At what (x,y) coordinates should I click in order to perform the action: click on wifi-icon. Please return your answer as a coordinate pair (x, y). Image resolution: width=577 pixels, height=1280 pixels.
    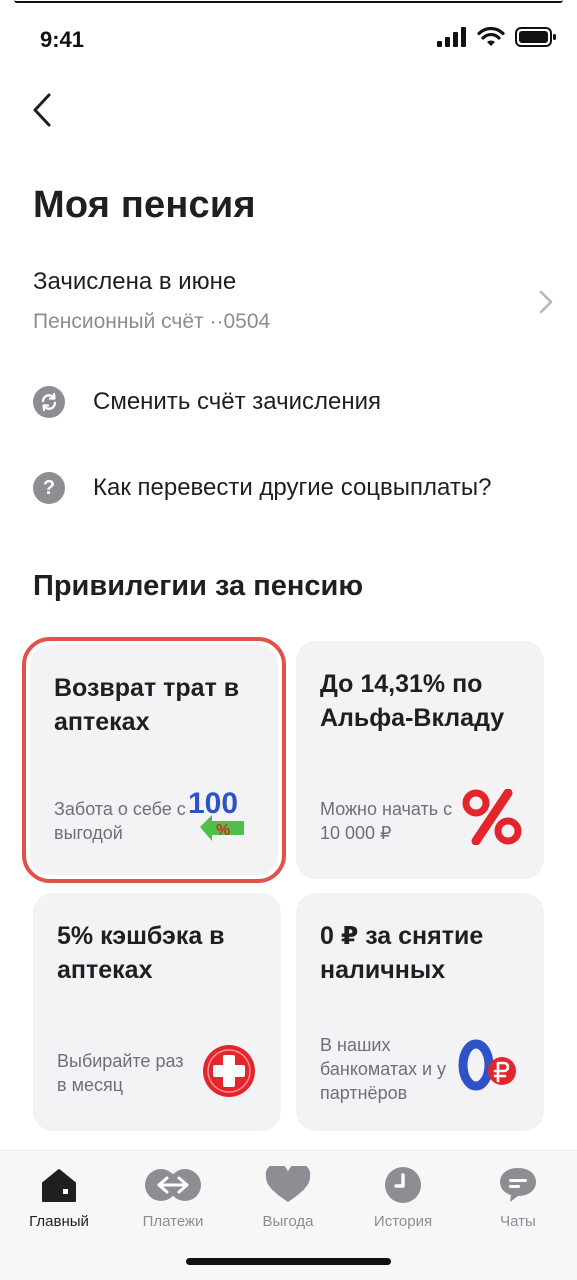
    Looking at the image, I should click on (491, 36).